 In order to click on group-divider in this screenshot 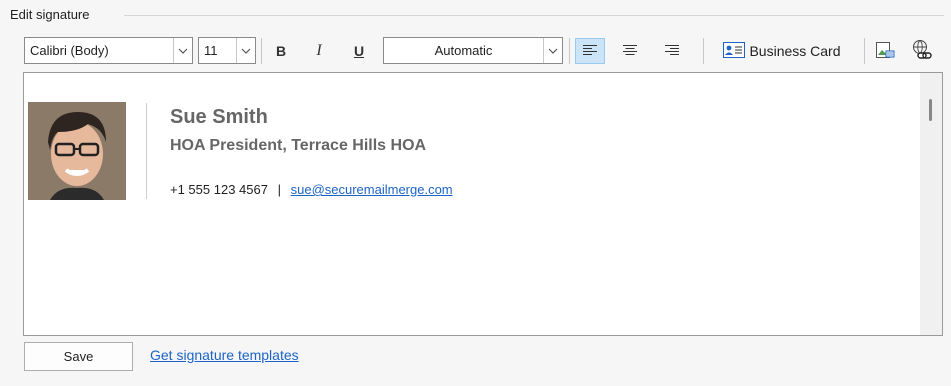, I will do `click(534, 15)`.